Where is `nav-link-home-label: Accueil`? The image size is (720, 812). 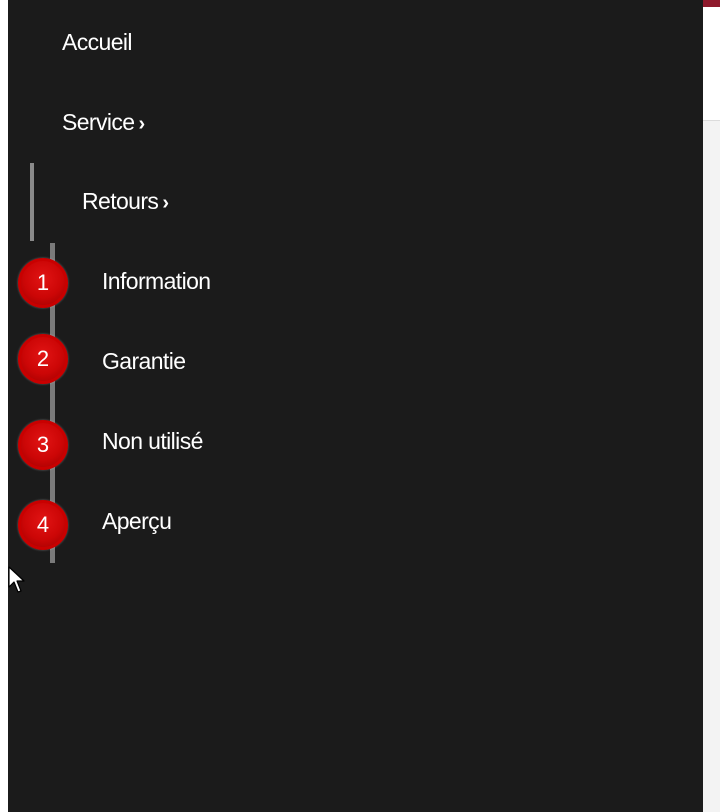
nav-link-home-label: Accueil is located at coordinates (97, 42).